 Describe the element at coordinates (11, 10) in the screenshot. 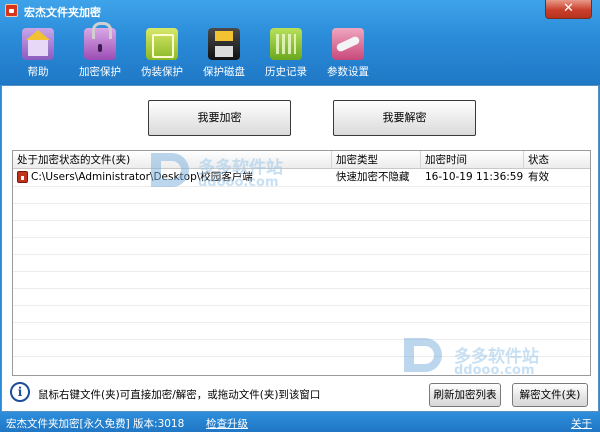

I see `app-lock-icon` at that location.